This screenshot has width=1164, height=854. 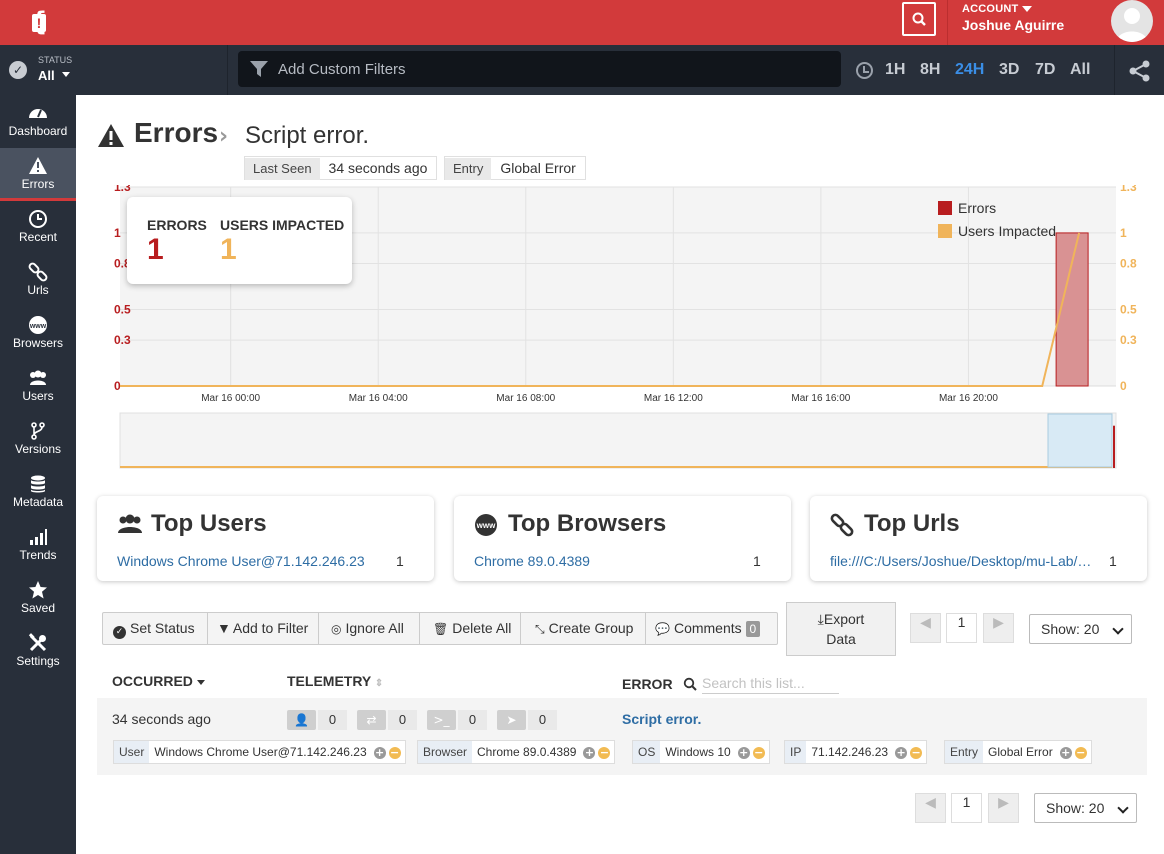 What do you see at coordinates (539, 69) in the screenshot?
I see `custom-filter-input: Add Custom Filters` at bounding box center [539, 69].